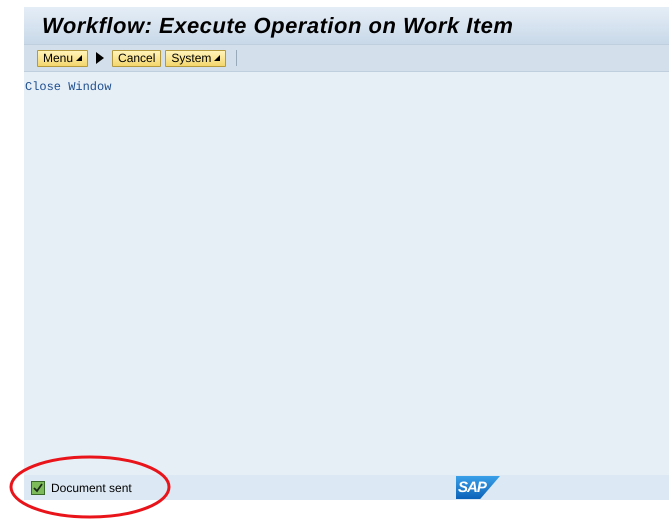 This screenshot has height=521, width=669. I want to click on sap-logo: SAP, so click(478, 487).